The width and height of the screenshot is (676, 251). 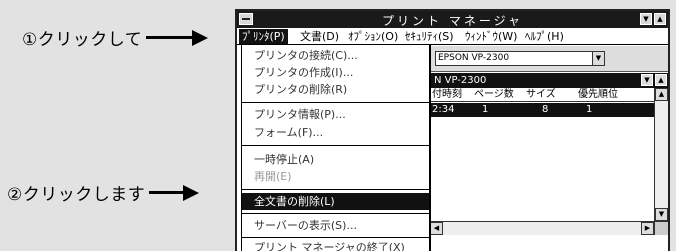 What do you see at coordinates (335, 89) in the screenshot?
I see `menu-item-remove-printer: プリンタの削除(R)` at bounding box center [335, 89].